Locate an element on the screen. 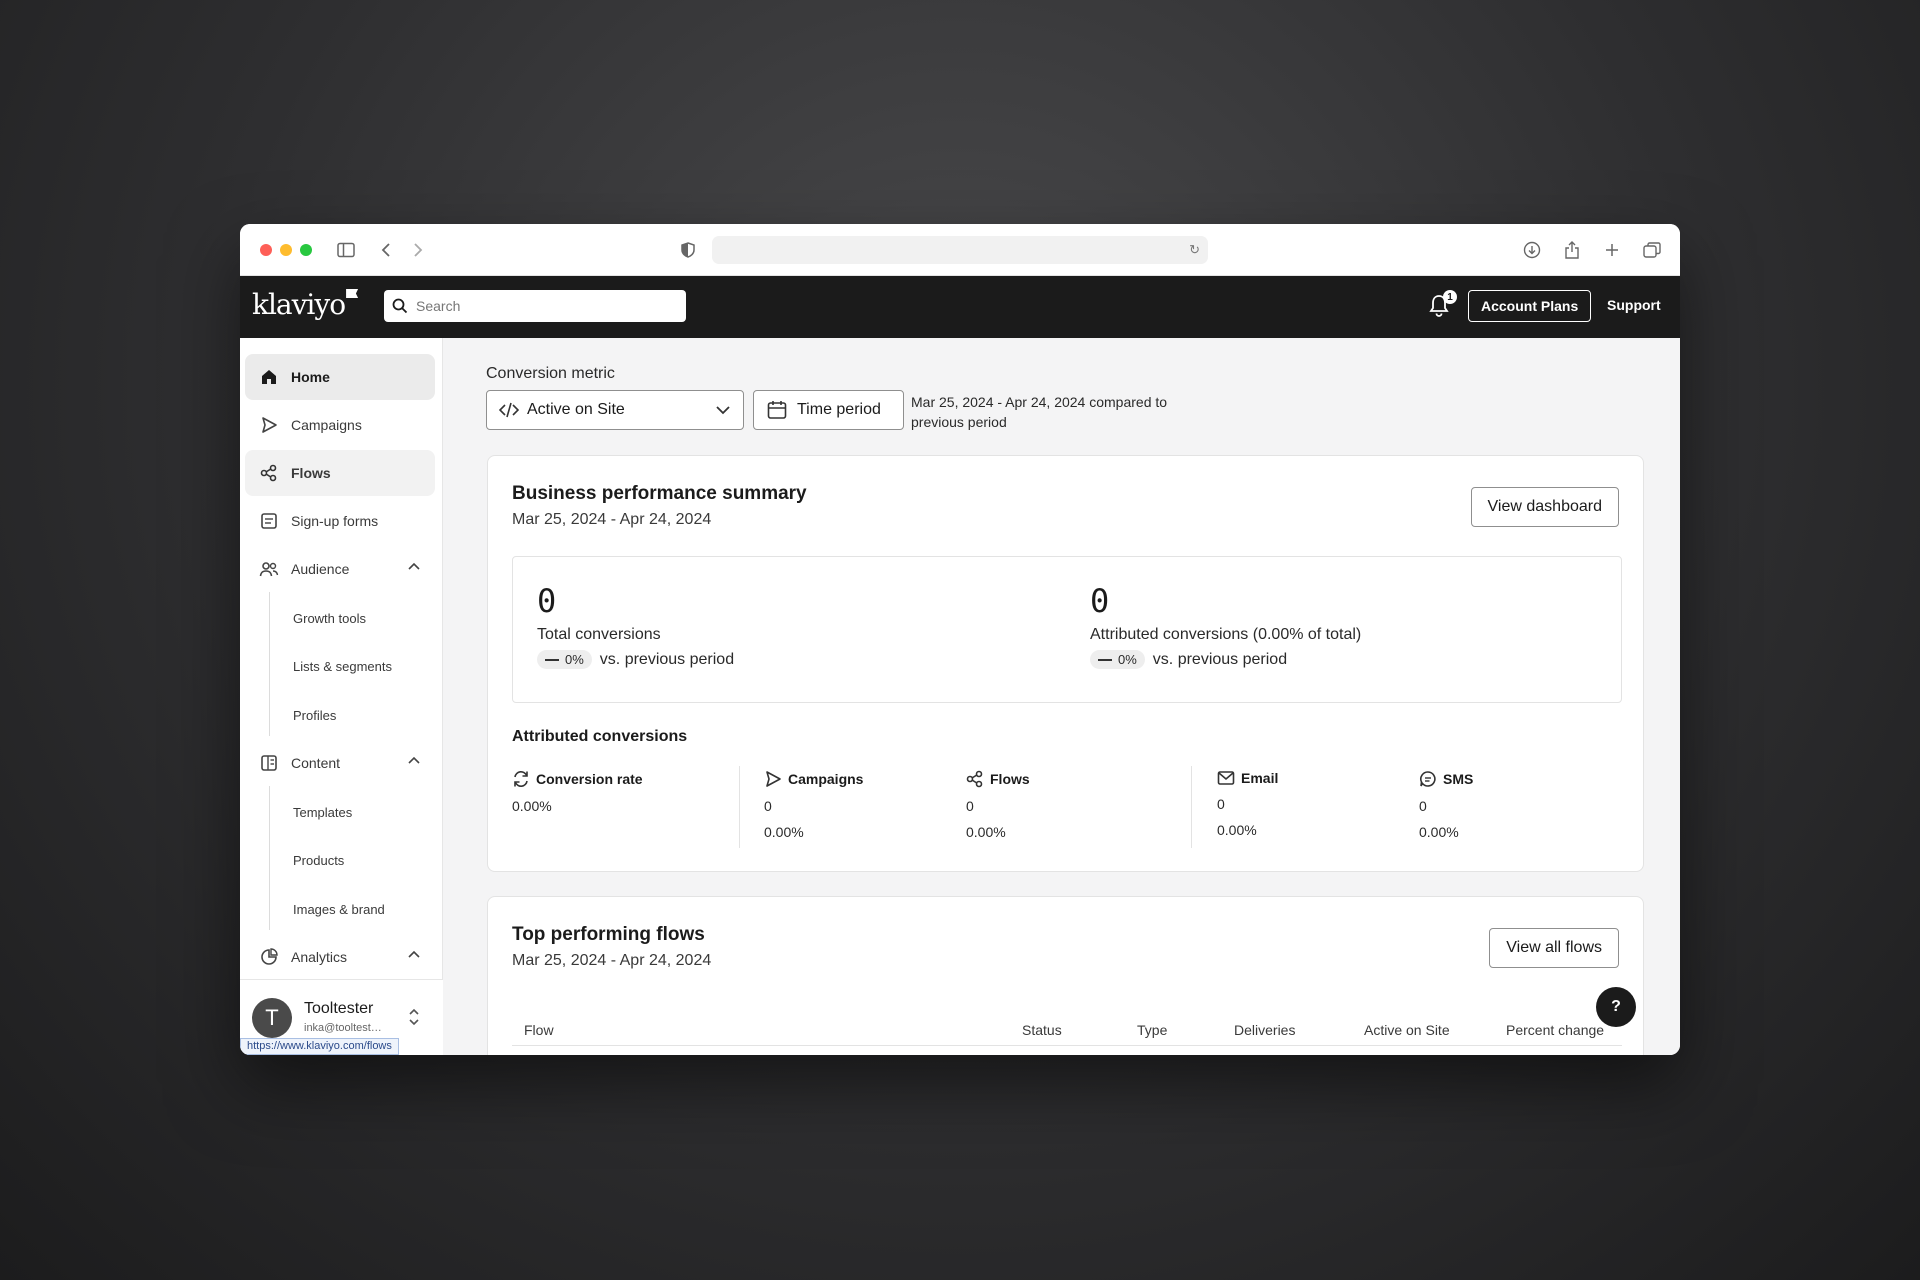  sidebar-item-growth-tools: Growth tools is located at coordinates (329, 618).